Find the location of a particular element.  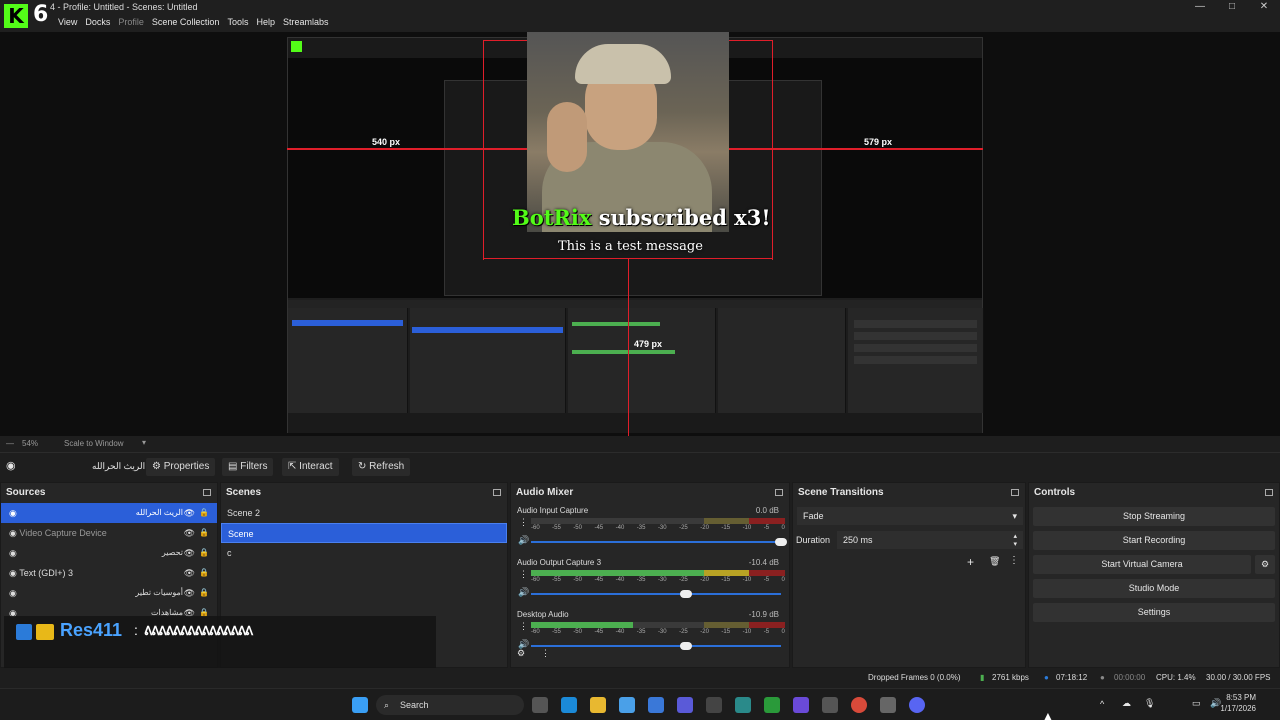

source-label: Video Capture Device is located at coordinates (63, 533).